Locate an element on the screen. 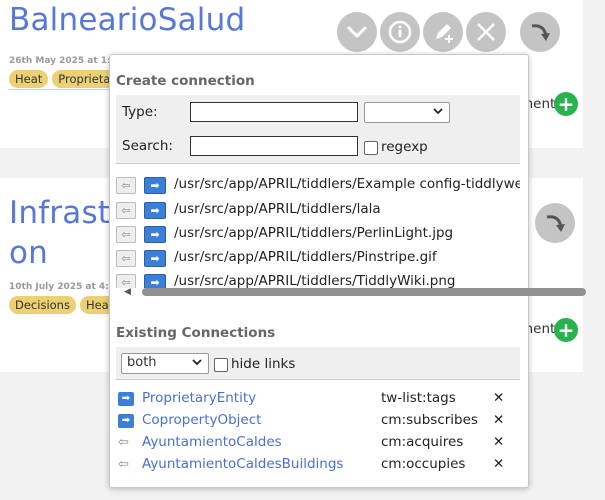 This screenshot has height=500, width=605. connection-link: ProprietaryEntity is located at coordinates (199, 398).